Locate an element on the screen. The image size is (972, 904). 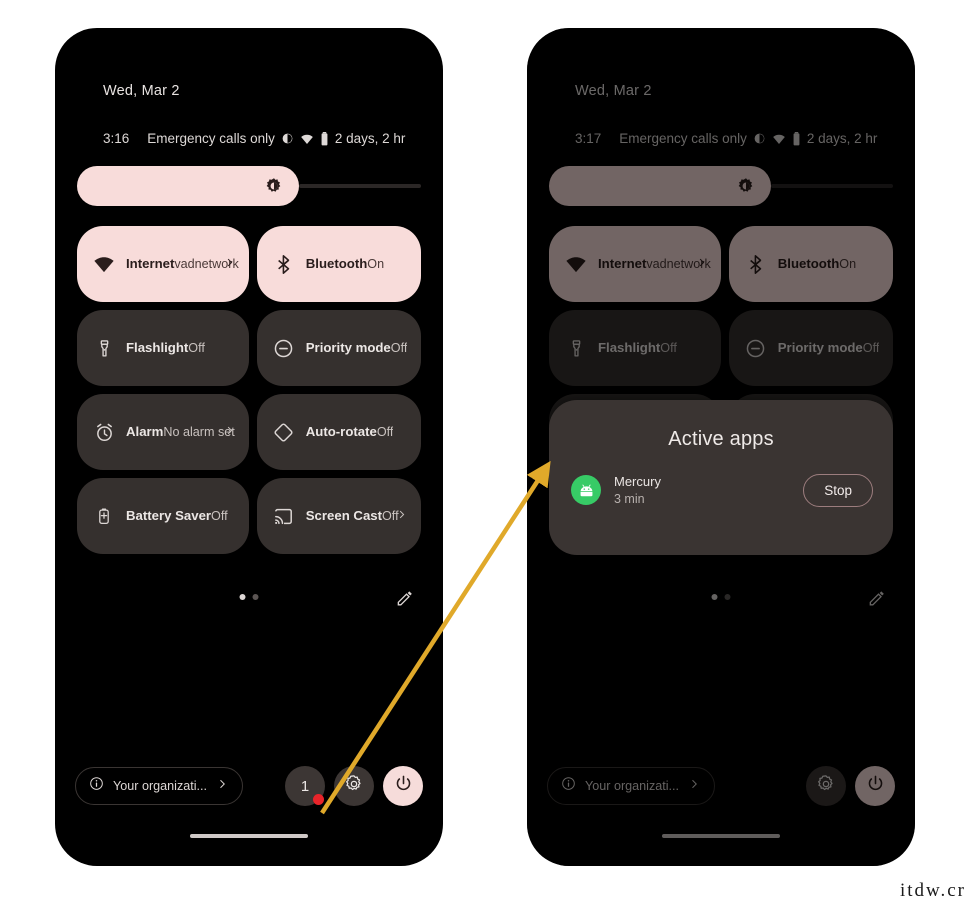
android-app-icon is located at coordinates (586, 490).